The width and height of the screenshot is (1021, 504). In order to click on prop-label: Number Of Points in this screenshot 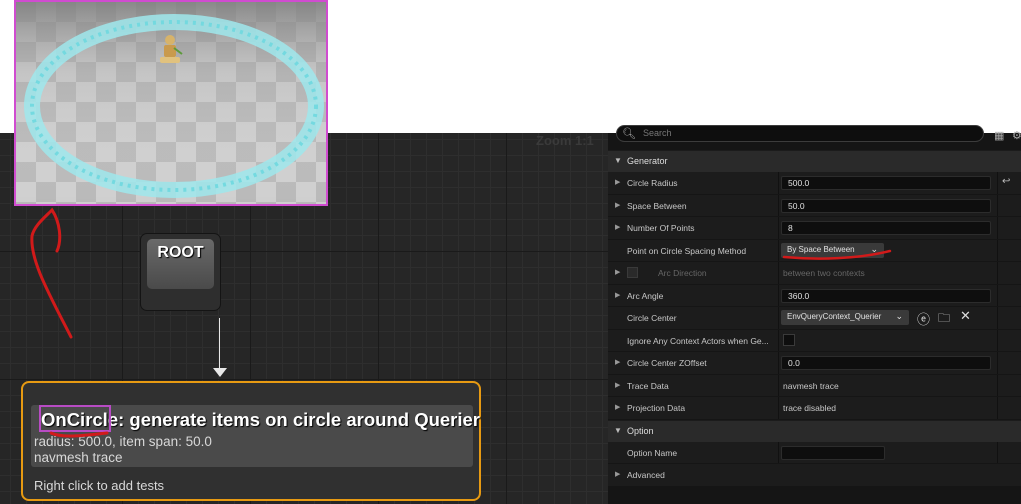, I will do `click(661, 228)`.